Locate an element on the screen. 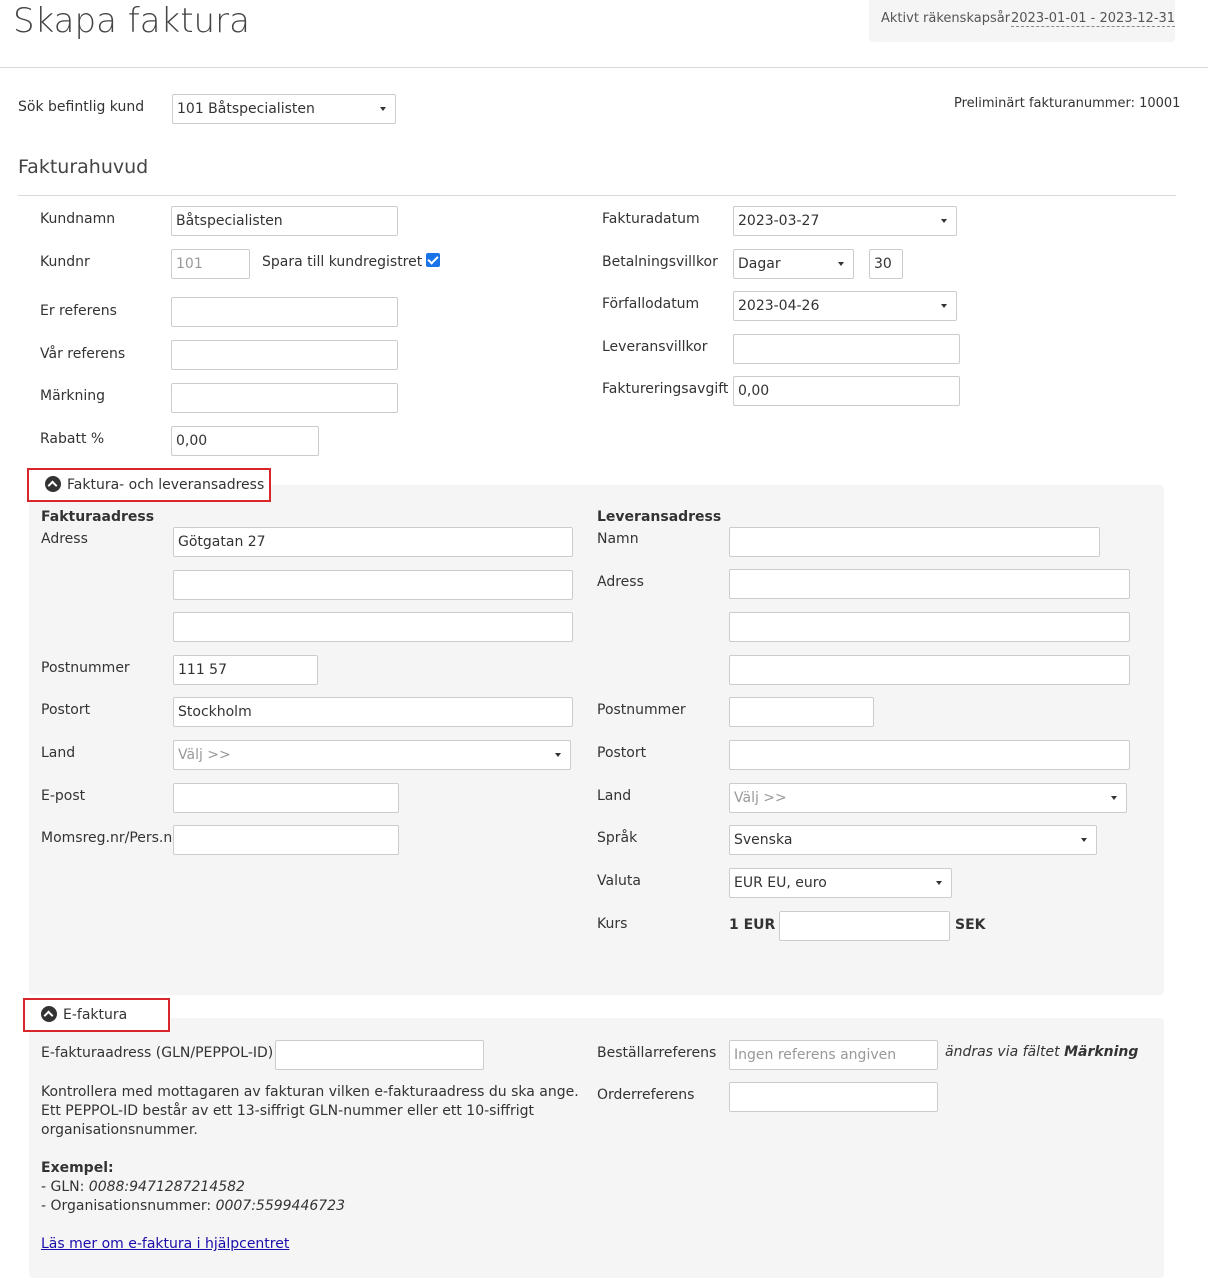 The height and width of the screenshot is (1278, 1208). page-title: Skapa faktura is located at coordinates (131, 21).